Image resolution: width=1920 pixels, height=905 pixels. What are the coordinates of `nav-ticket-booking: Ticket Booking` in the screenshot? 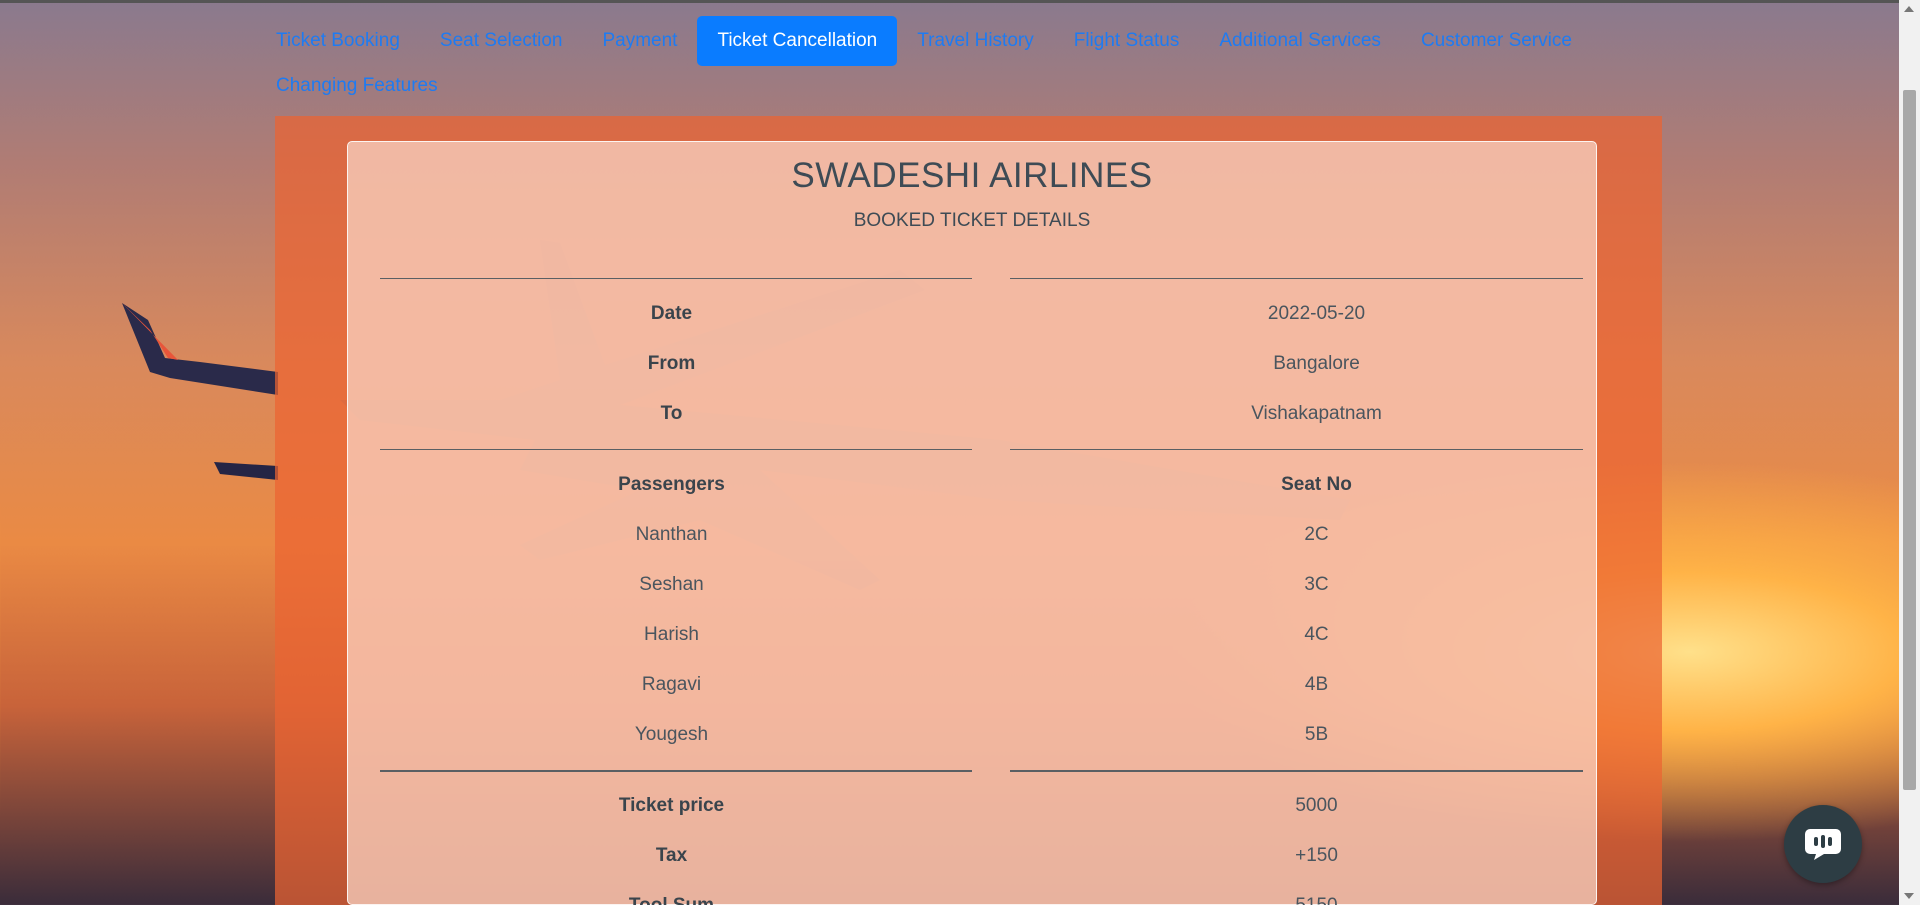 It's located at (348, 41).